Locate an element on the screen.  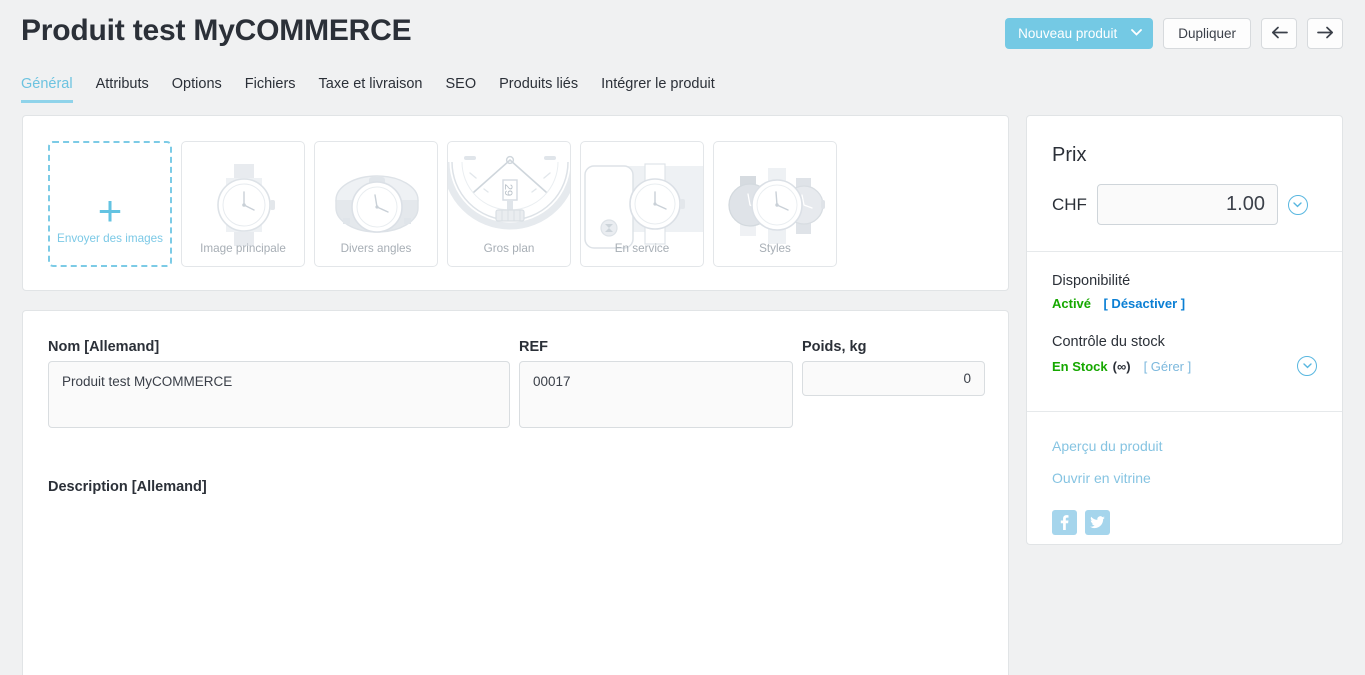
image-tile-closeup-label: Gros plan is located at coordinates (509, 248).